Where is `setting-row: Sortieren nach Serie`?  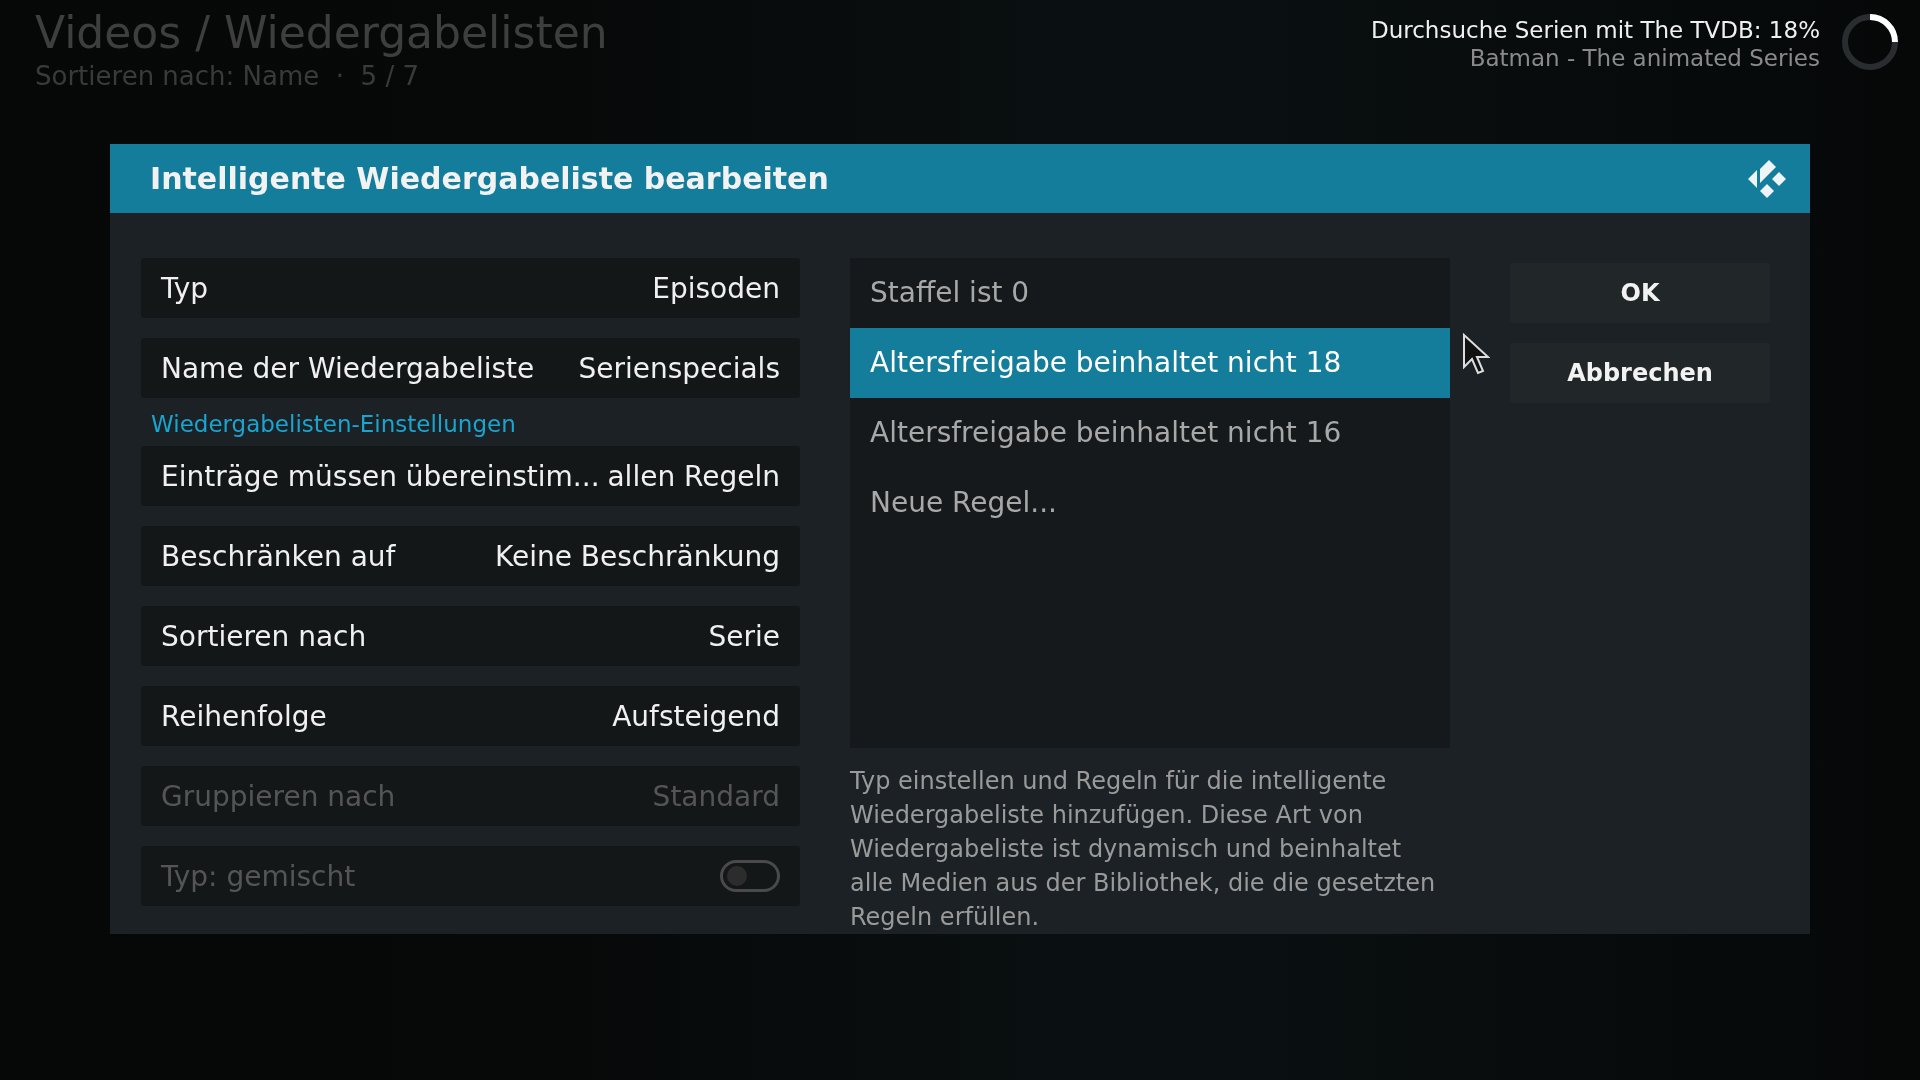
setting-row: Sortieren nach Serie is located at coordinates (470, 636).